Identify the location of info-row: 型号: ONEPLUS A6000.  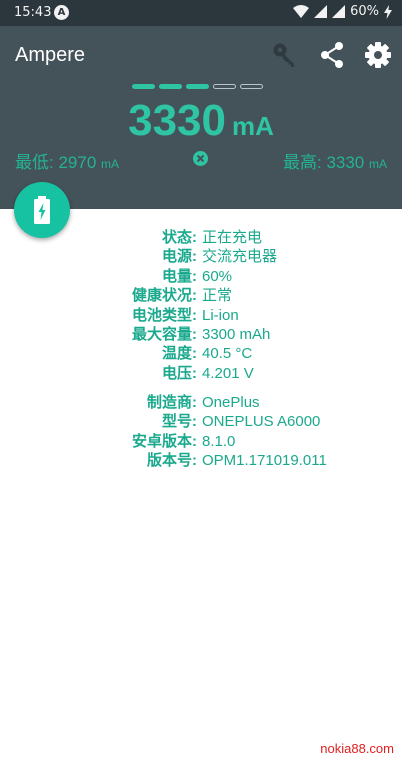
(201, 421).